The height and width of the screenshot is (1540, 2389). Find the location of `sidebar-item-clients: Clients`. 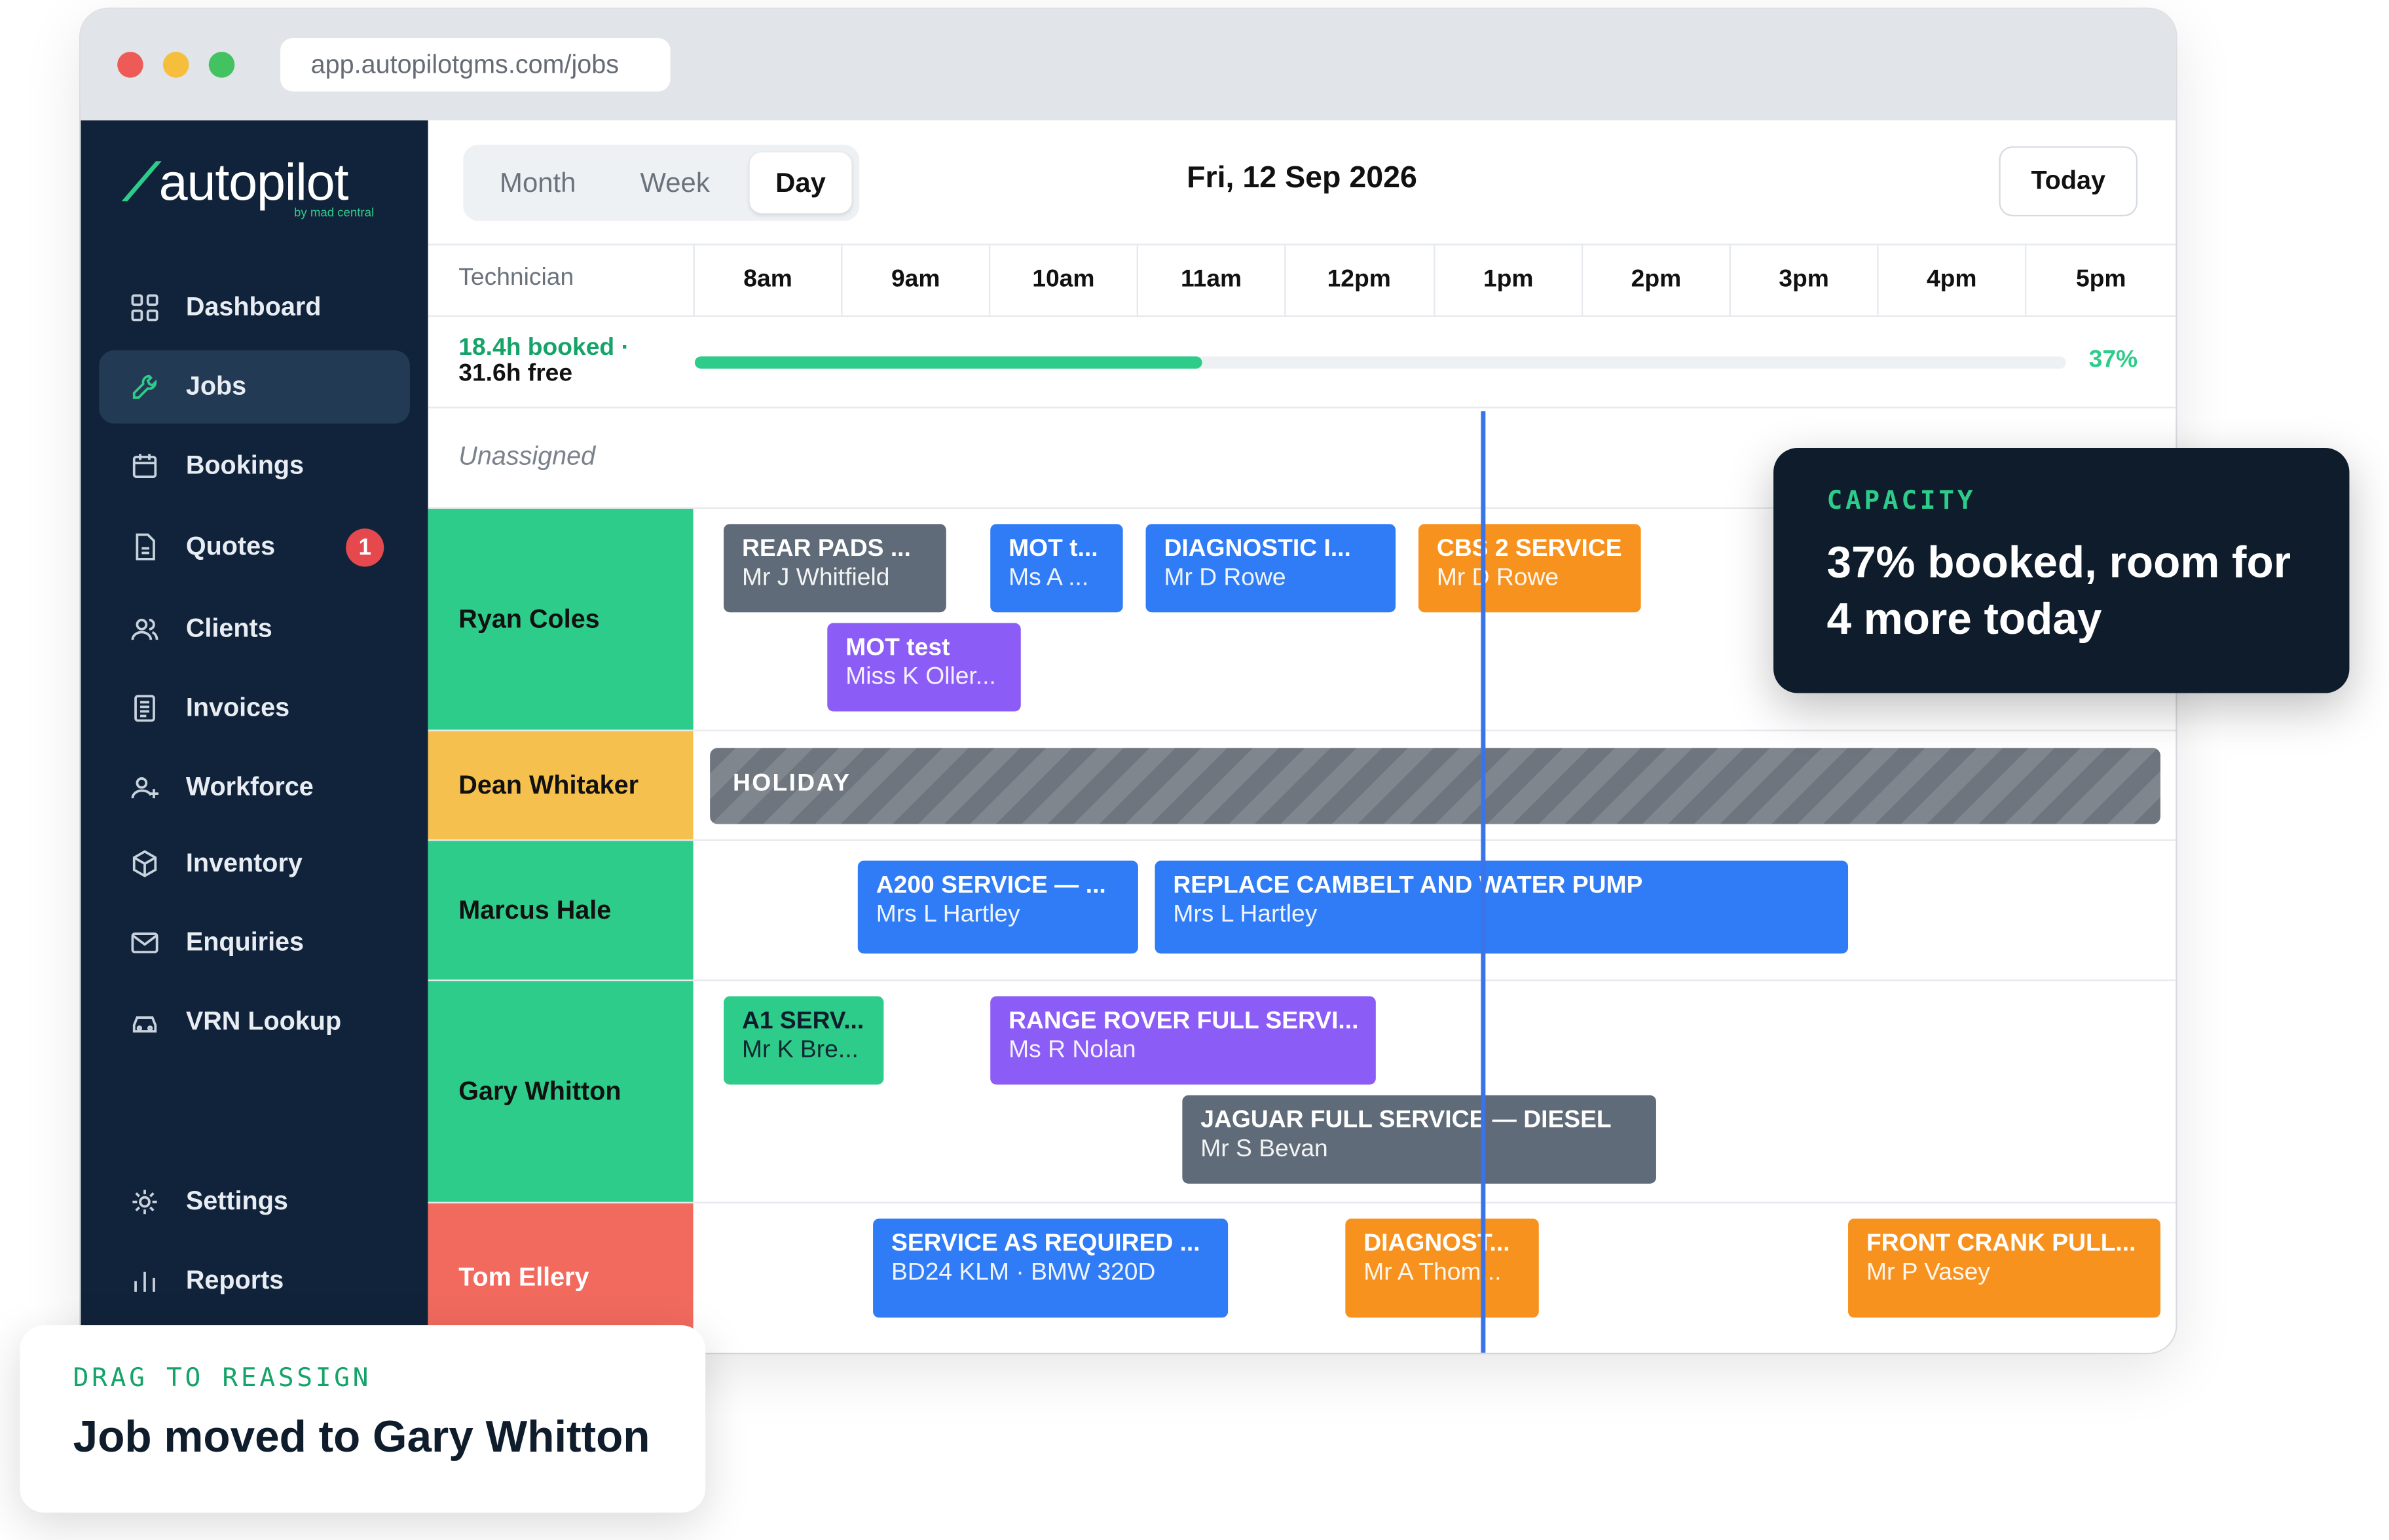

sidebar-item-clients: Clients is located at coordinates (254, 629).